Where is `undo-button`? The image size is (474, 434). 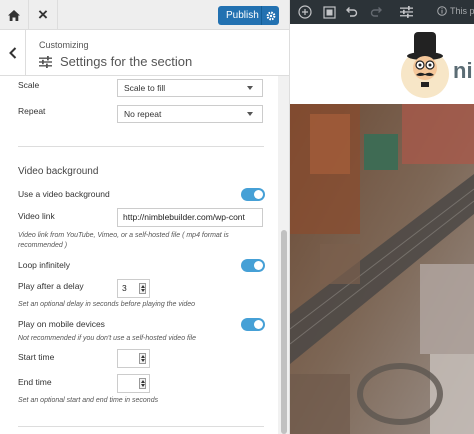 undo-button is located at coordinates (351, 12).